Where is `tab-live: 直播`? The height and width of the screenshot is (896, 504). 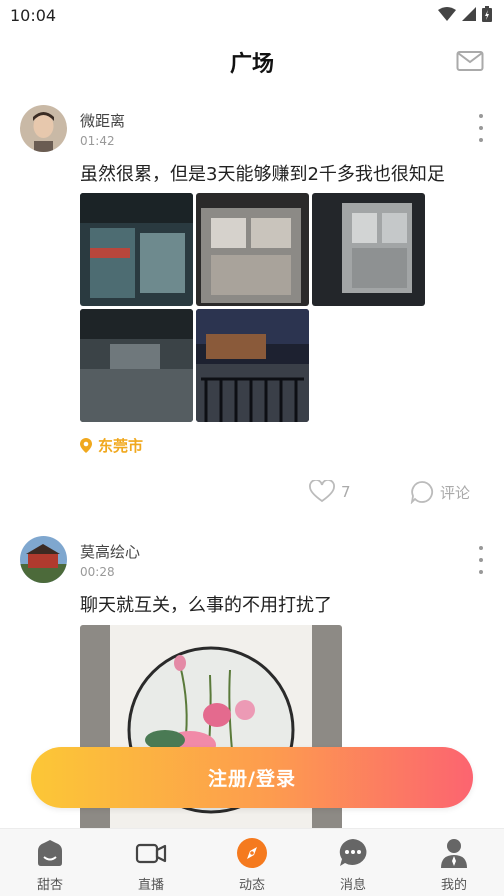
tab-live: 直播 is located at coordinates (151, 862).